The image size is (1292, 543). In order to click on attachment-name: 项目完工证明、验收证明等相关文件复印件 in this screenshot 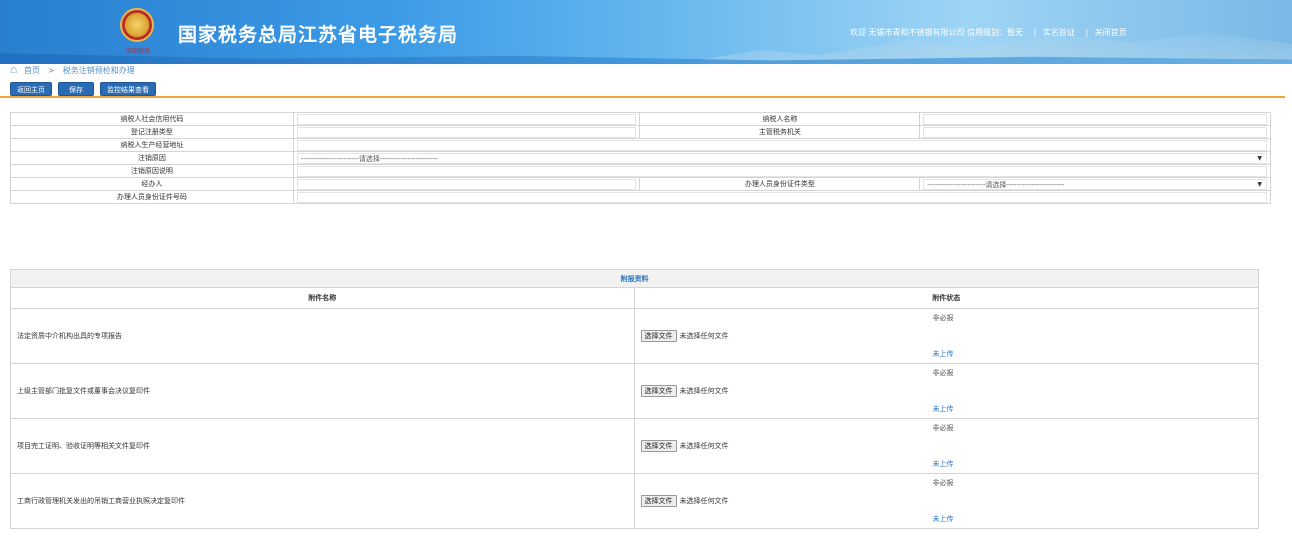, I will do `click(322, 446)`.